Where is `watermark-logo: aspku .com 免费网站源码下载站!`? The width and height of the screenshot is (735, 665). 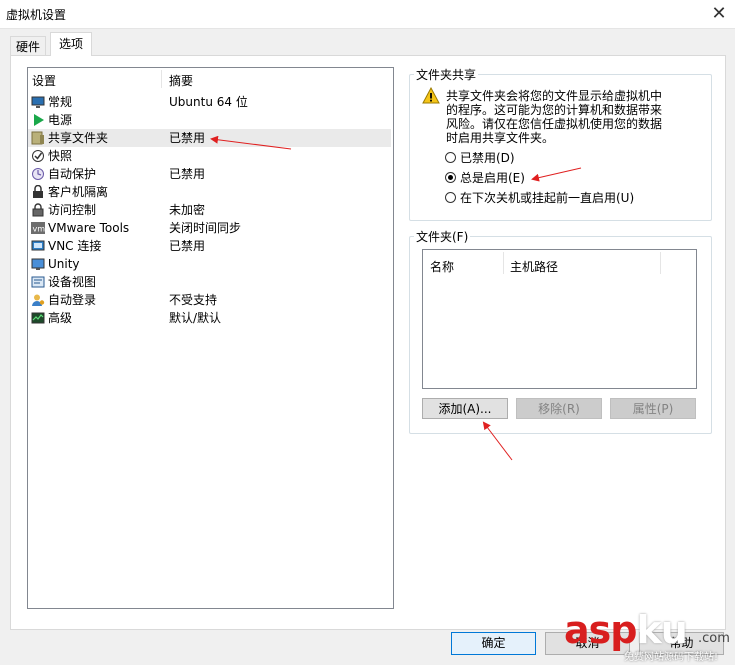
watermark-logo: aspku .com 免费网站源码下载站! is located at coordinates (647, 636).